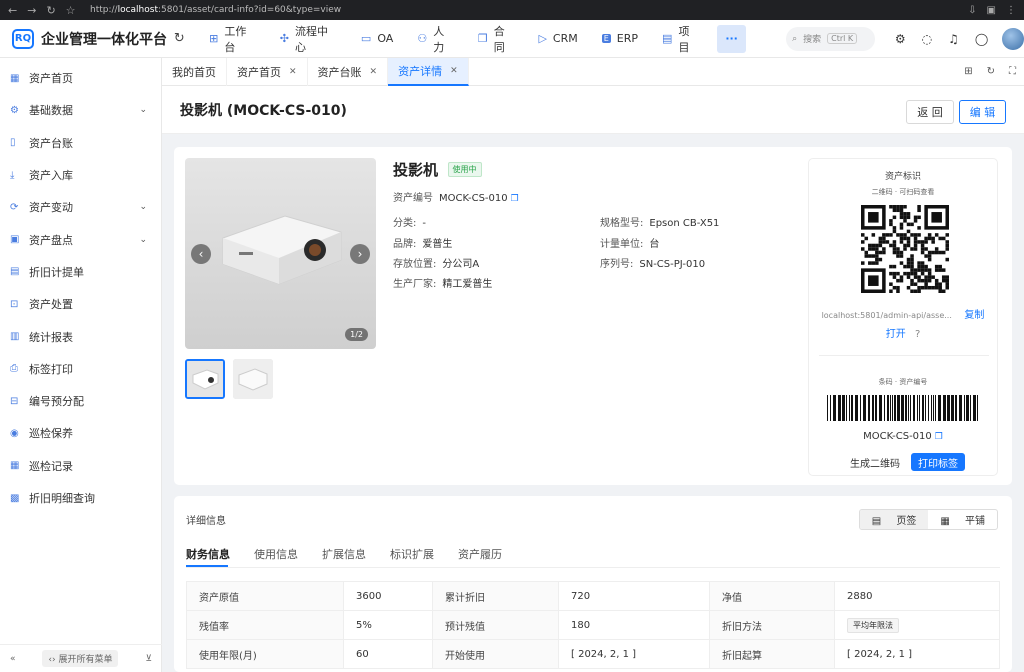  Describe the element at coordinates (148, 659) in the screenshot. I see `pin-icon: ⊻` at that location.